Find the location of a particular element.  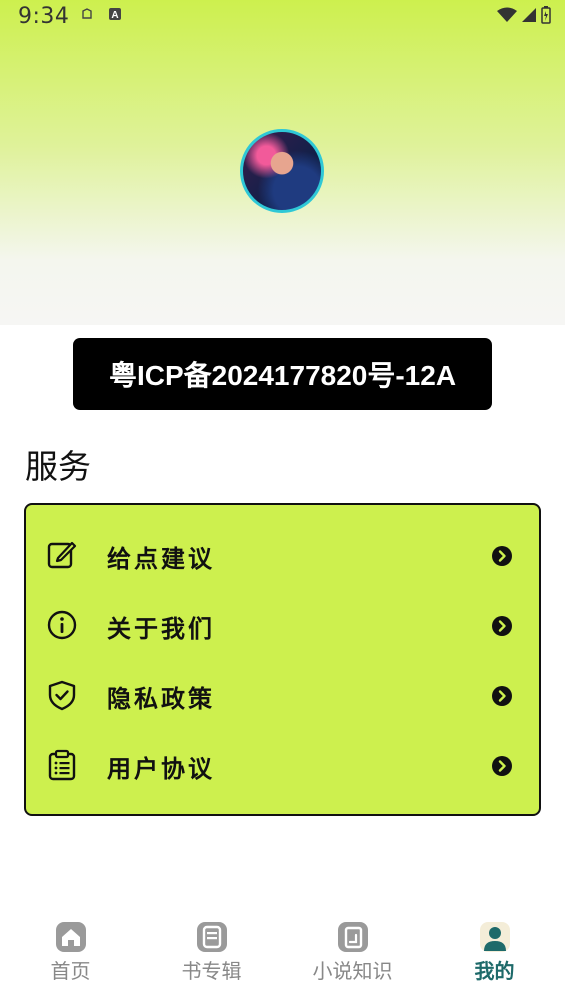

services-title: 服务 is located at coordinates (58, 466).